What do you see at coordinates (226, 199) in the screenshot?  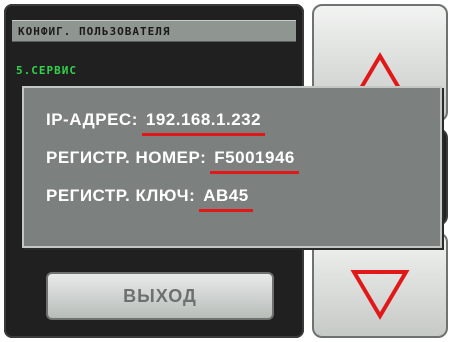 I see `reg-key-value: AB45` at bounding box center [226, 199].